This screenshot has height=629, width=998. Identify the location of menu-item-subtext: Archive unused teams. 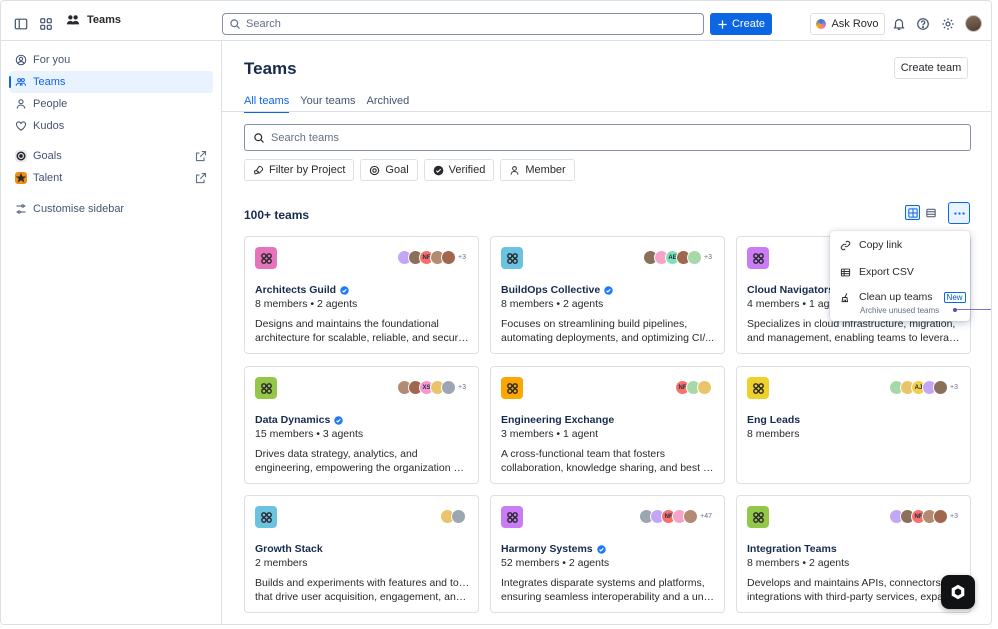
(900, 310).